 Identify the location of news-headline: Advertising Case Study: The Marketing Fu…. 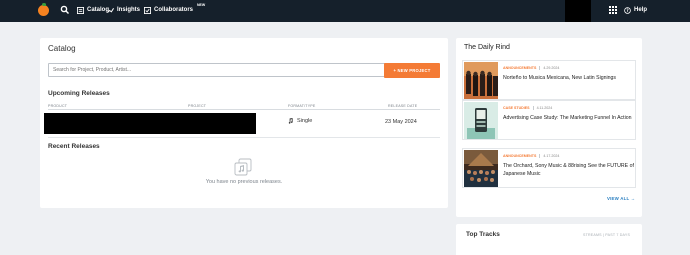
(569, 119).